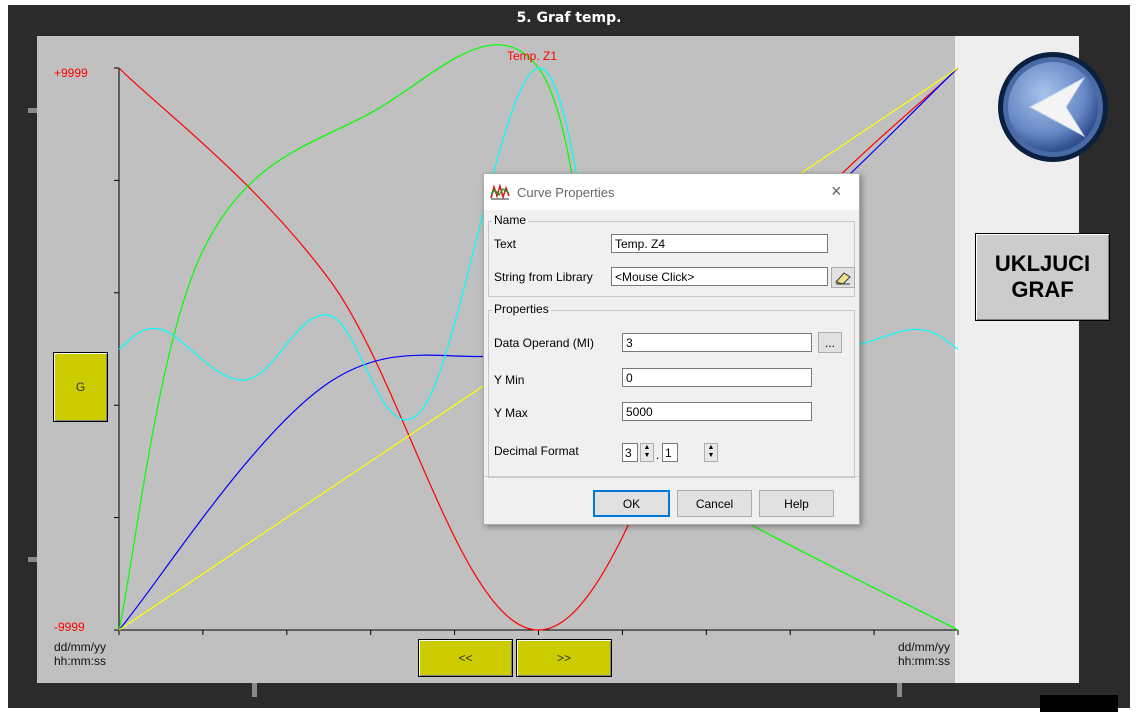 This screenshot has width=1138, height=712. Describe the element at coordinates (717, 342) in the screenshot. I see `operand-input: 3` at that location.